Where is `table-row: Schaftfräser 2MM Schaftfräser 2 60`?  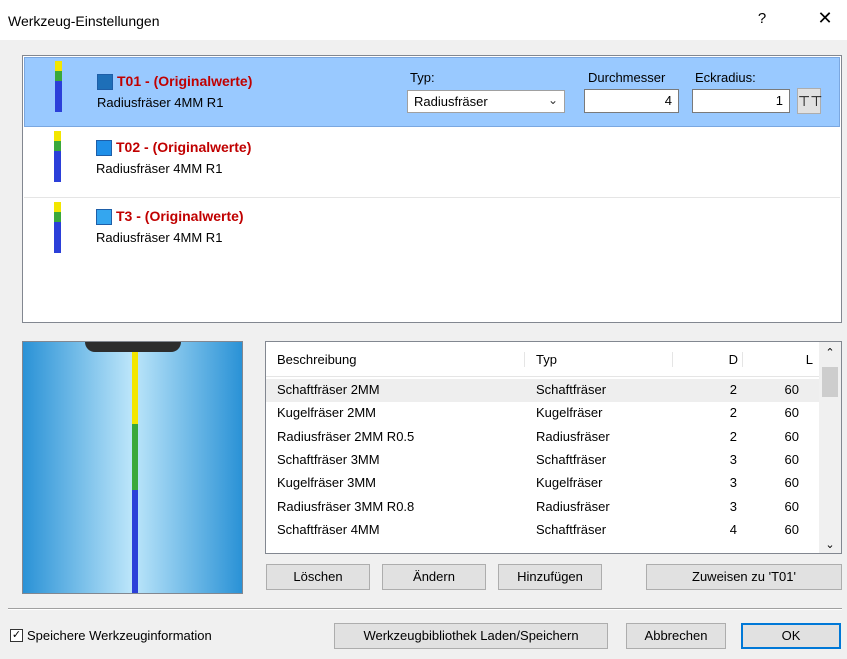
table-row: Schaftfräser 2MM Schaftfräser 2 60 is located at coordinates (542, 390).